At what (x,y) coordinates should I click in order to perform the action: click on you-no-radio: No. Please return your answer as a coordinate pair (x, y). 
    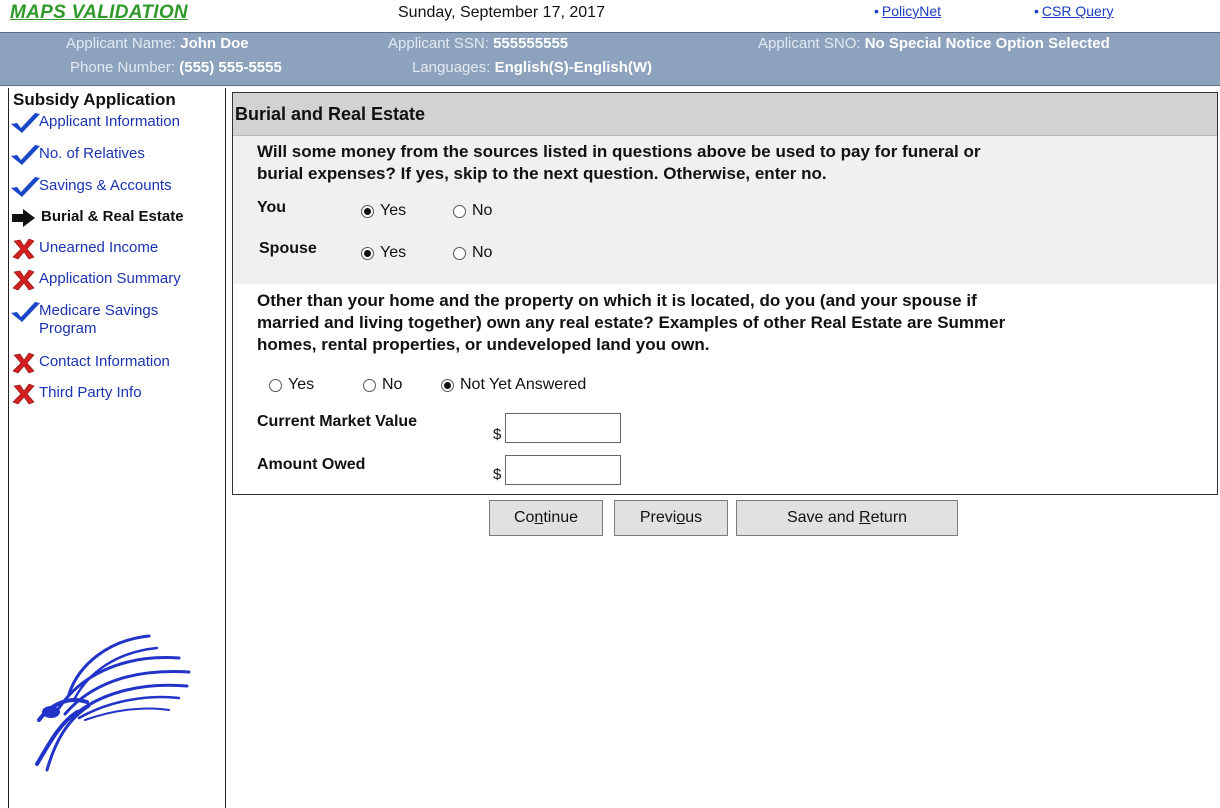
    Looking at the image, I should click on (472, 211).